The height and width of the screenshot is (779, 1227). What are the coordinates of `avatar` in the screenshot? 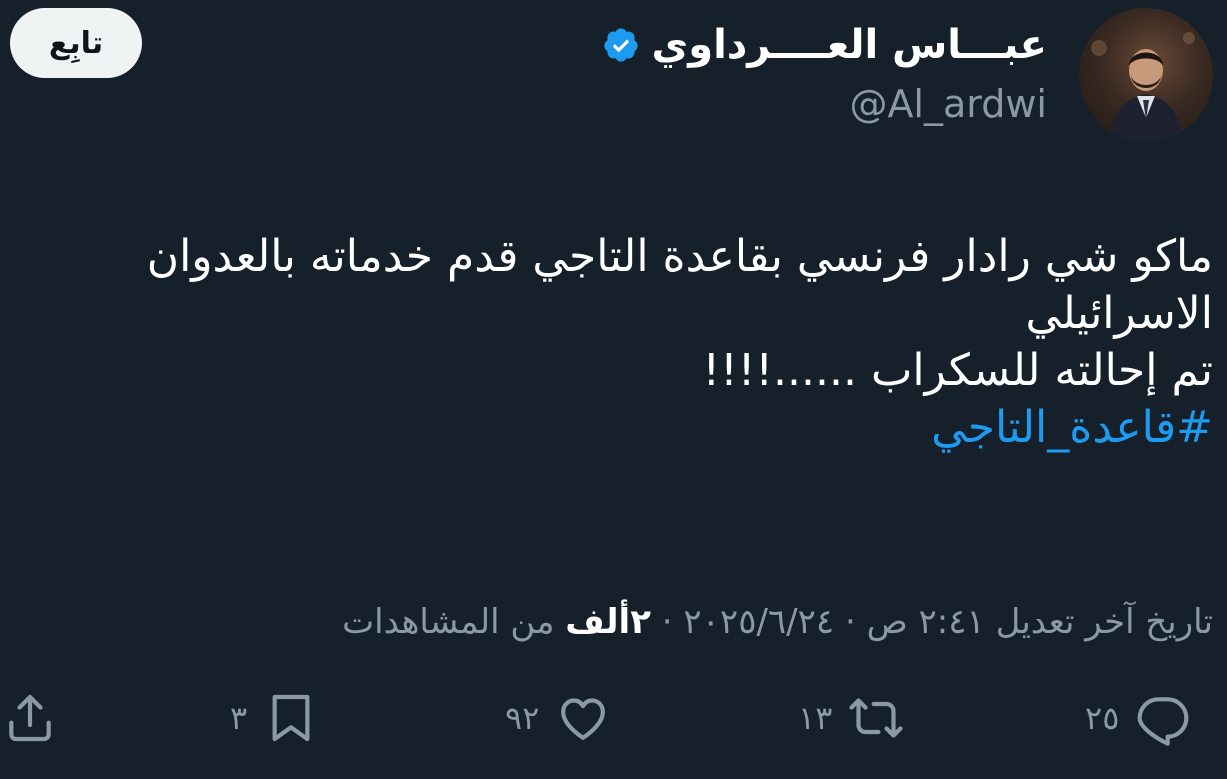 It's located at (1146, 75).